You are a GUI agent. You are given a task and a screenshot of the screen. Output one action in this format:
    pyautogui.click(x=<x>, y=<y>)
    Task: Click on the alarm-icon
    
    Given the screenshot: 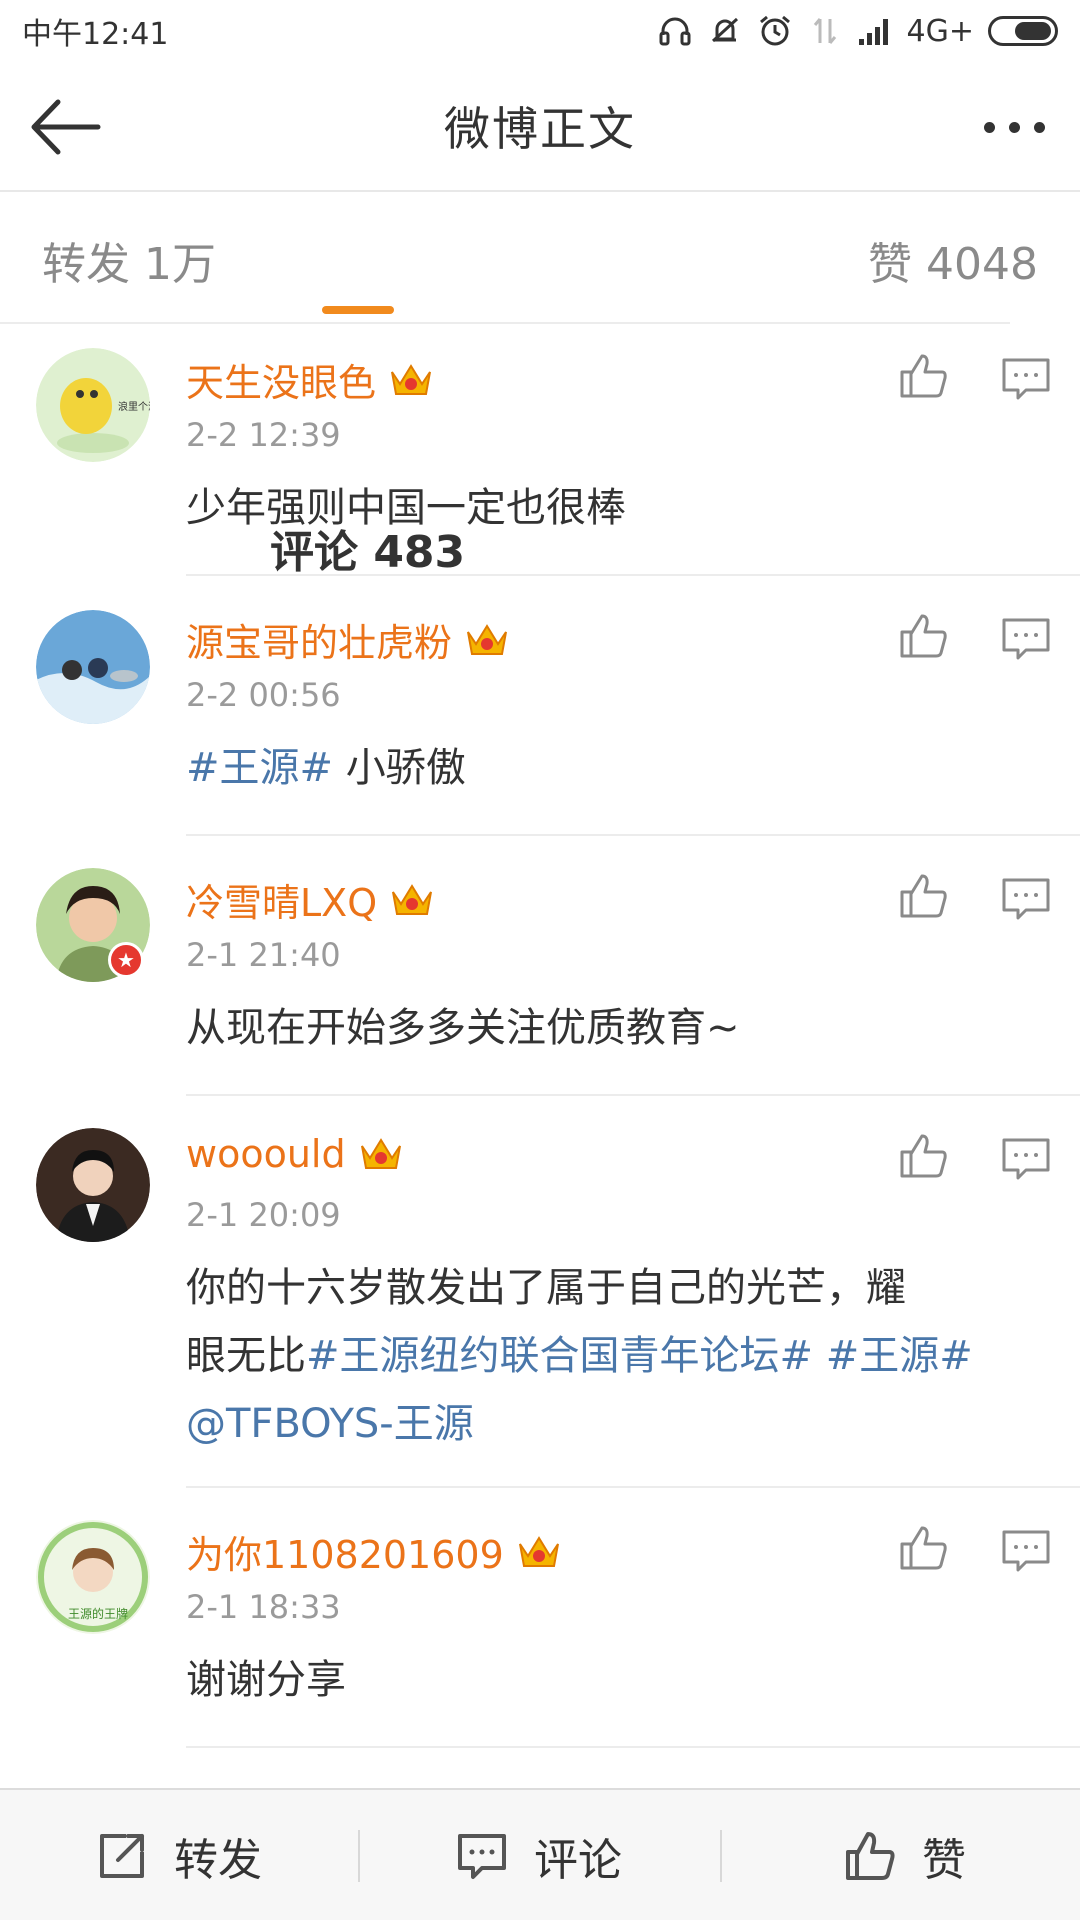 What is the action you would take?
    pyautogui.click(x=775, y=31)
    